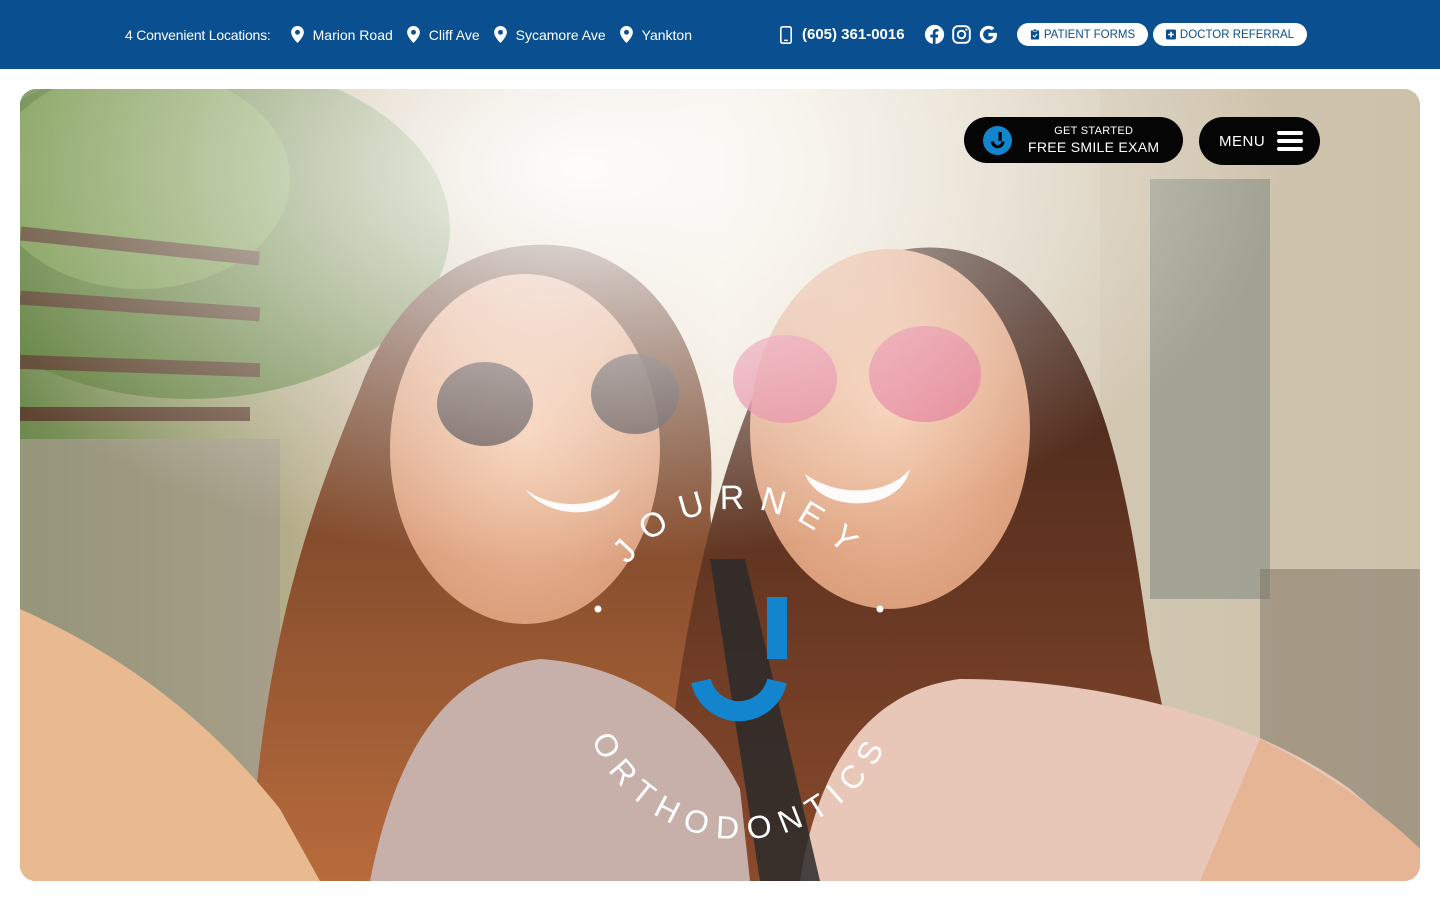 Image resolution: width=1440 pixels, height=900 pixels. I want to click on facebook-link, so click(934, 34).